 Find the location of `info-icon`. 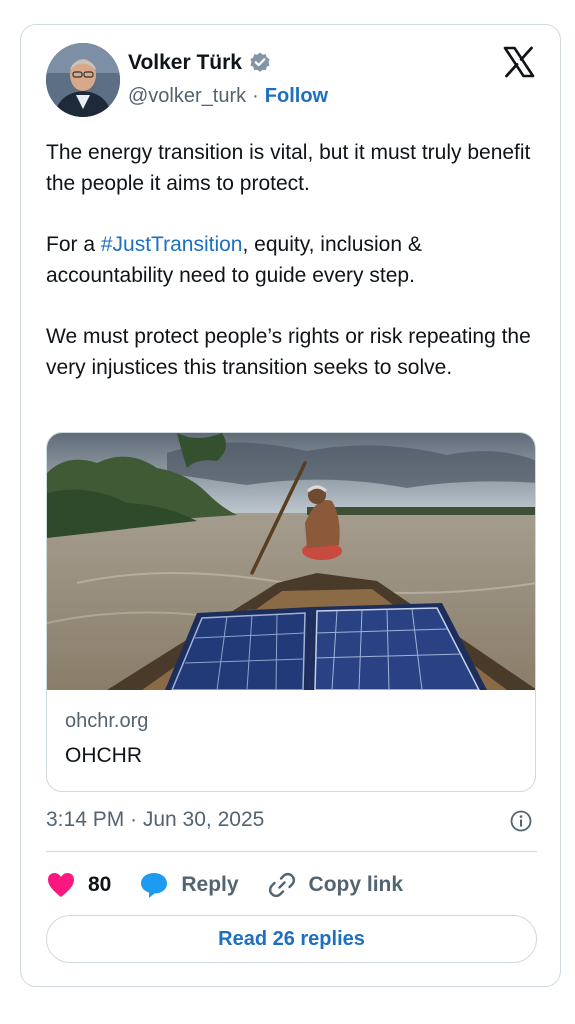

info-icon is located at coordinates (521, 821).